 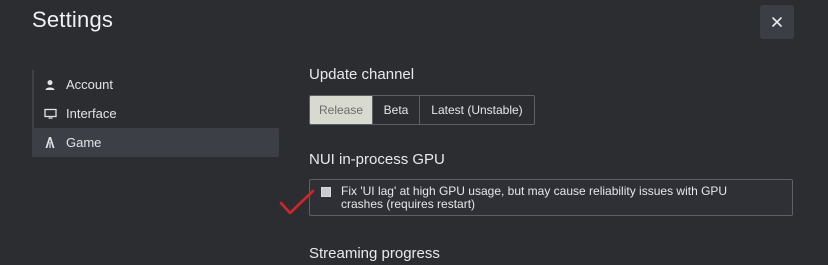 I want to click on channel-option-release: Release, so click(x=341, y=110).